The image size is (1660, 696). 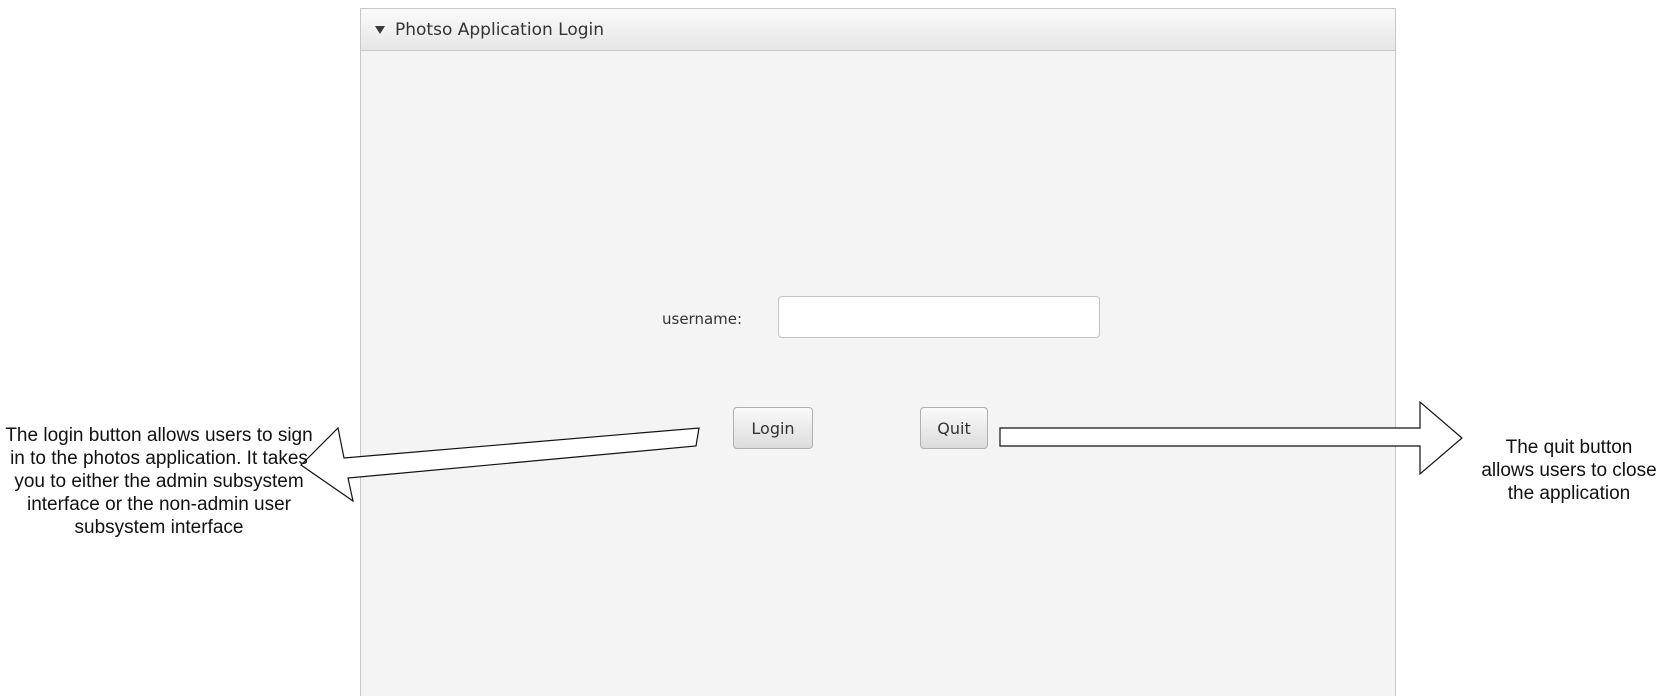 What do you see at coordinates (878, 30) in the screenshot?
I see `window-titlebar: Photso Application Login` at bounding box center [878, 30].